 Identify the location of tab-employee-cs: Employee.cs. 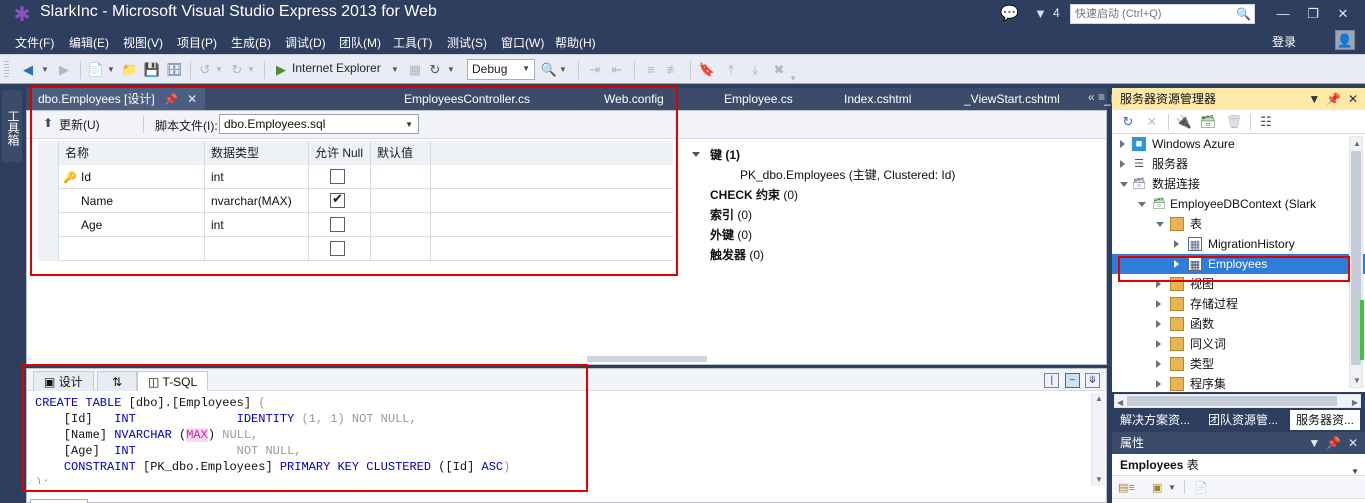
(758, 99).